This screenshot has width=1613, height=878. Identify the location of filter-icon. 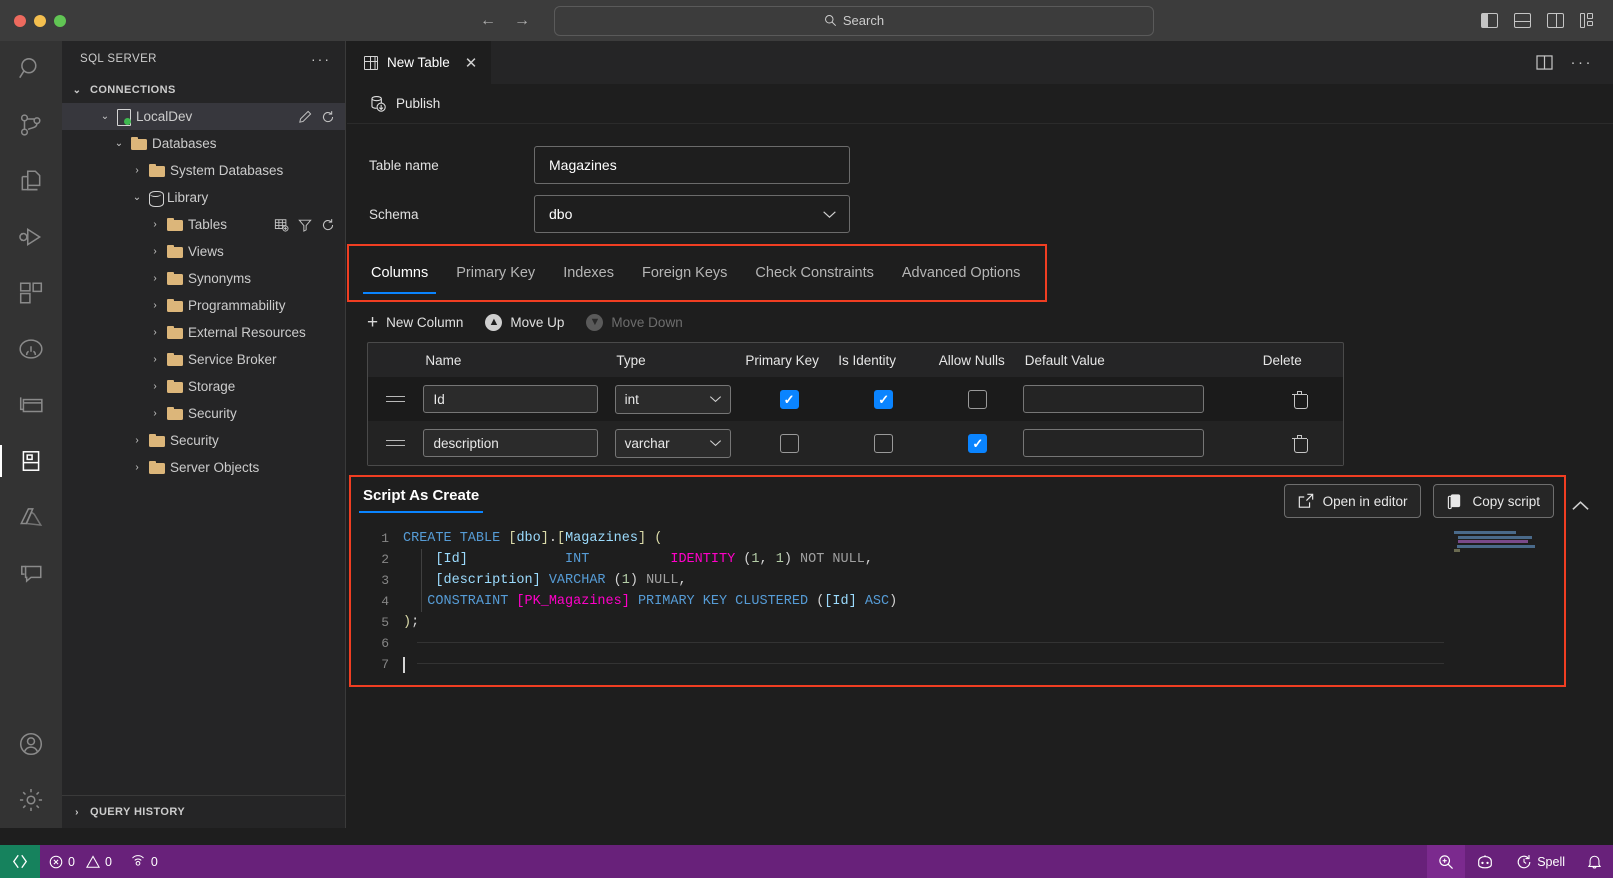
(305, 225).